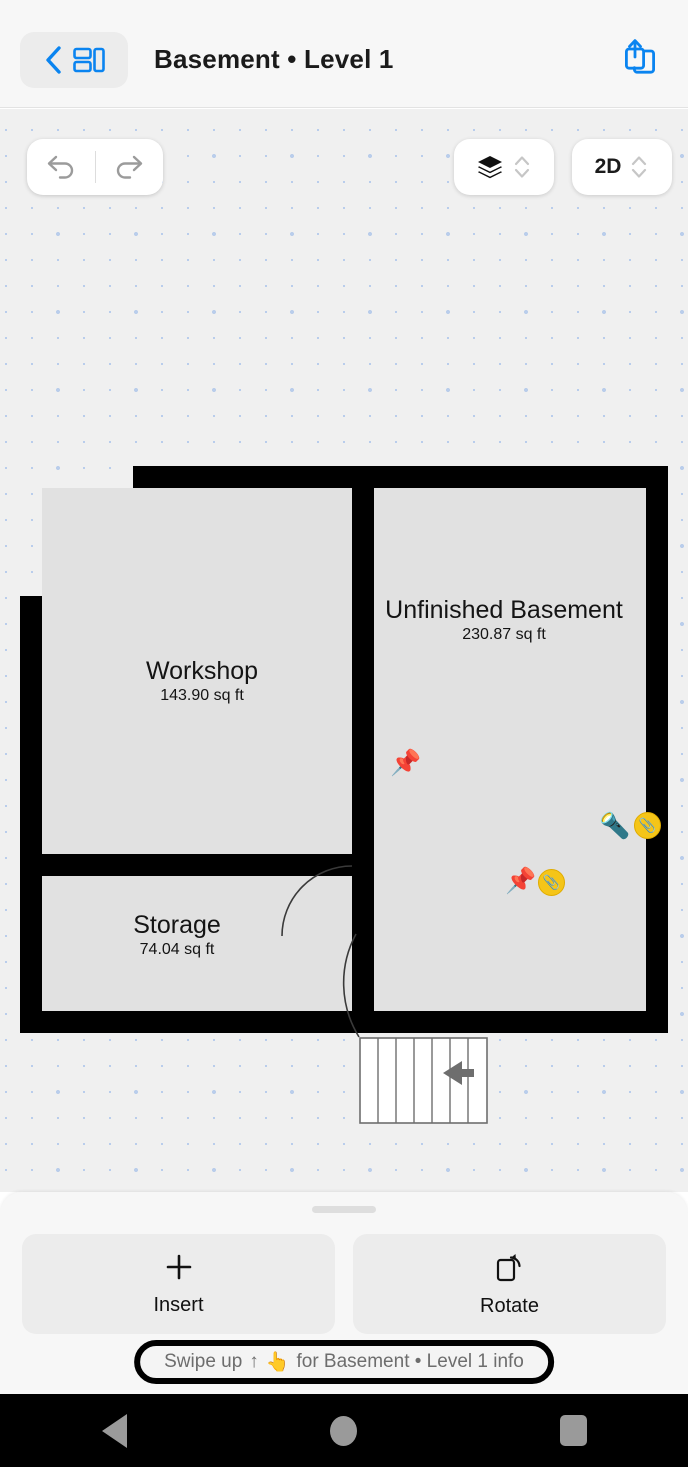 This screenshot has height=1467, width=688. I want to click on back-triangle-icon, so click(115, 1430).